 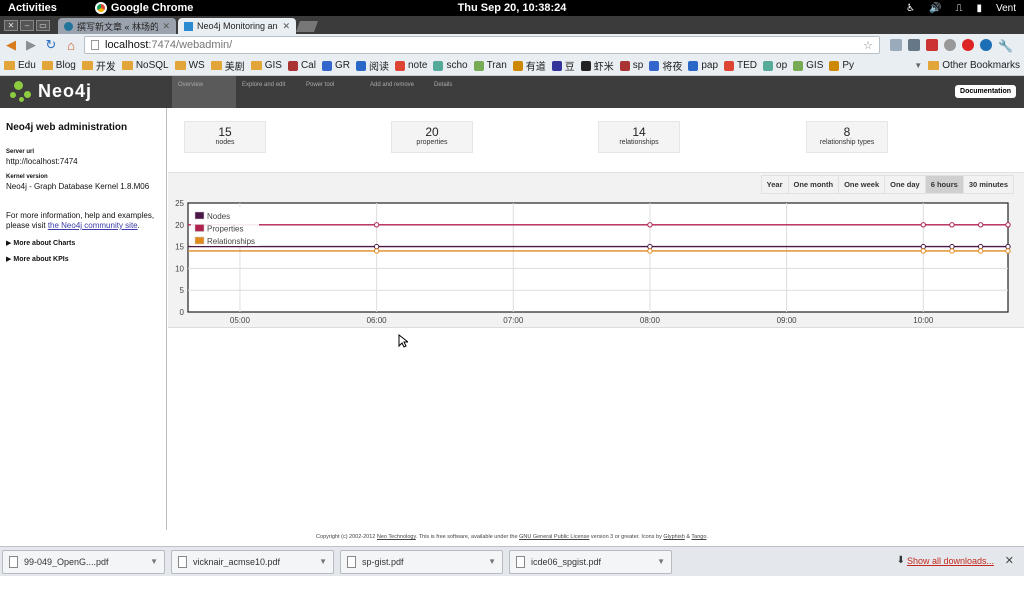 I want to click on nav-tab-data-browser: Explore and editData browser, so click(x=317, y=135).